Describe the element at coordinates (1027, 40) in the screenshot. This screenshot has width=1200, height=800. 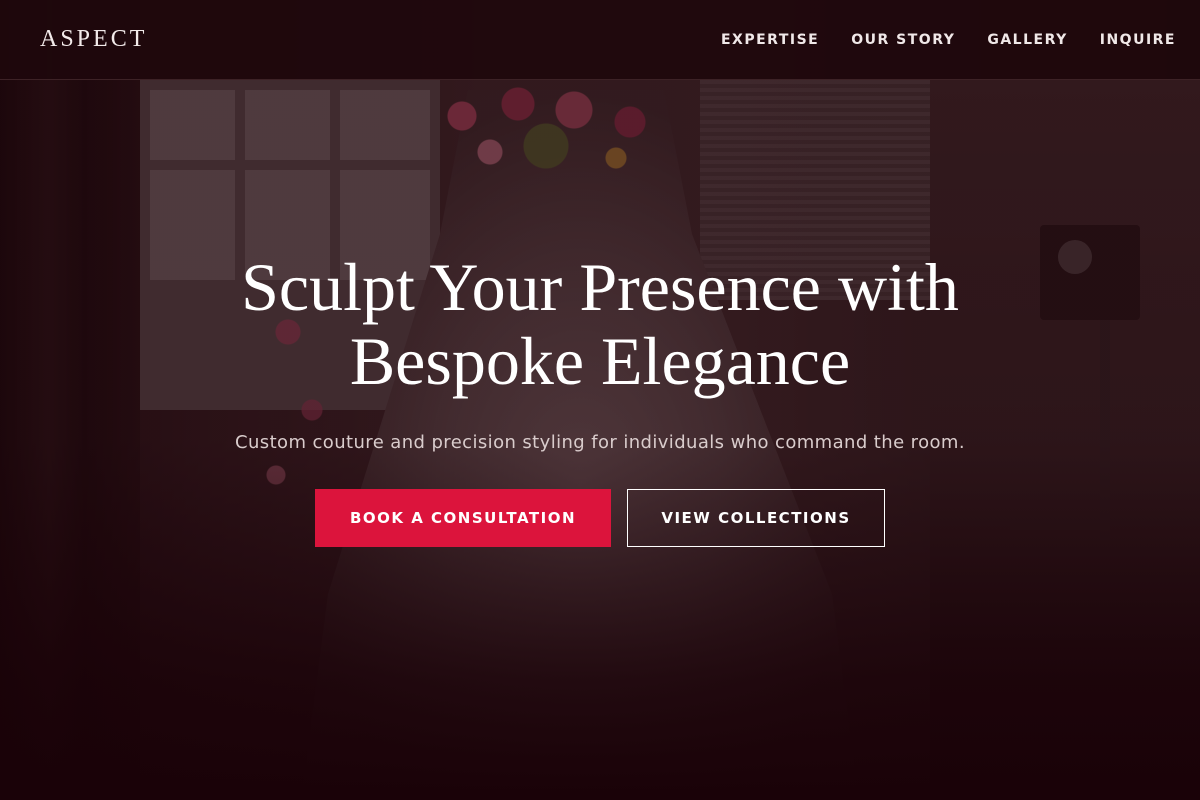
I see `nav-link-gallery: GALLERY` at that location.